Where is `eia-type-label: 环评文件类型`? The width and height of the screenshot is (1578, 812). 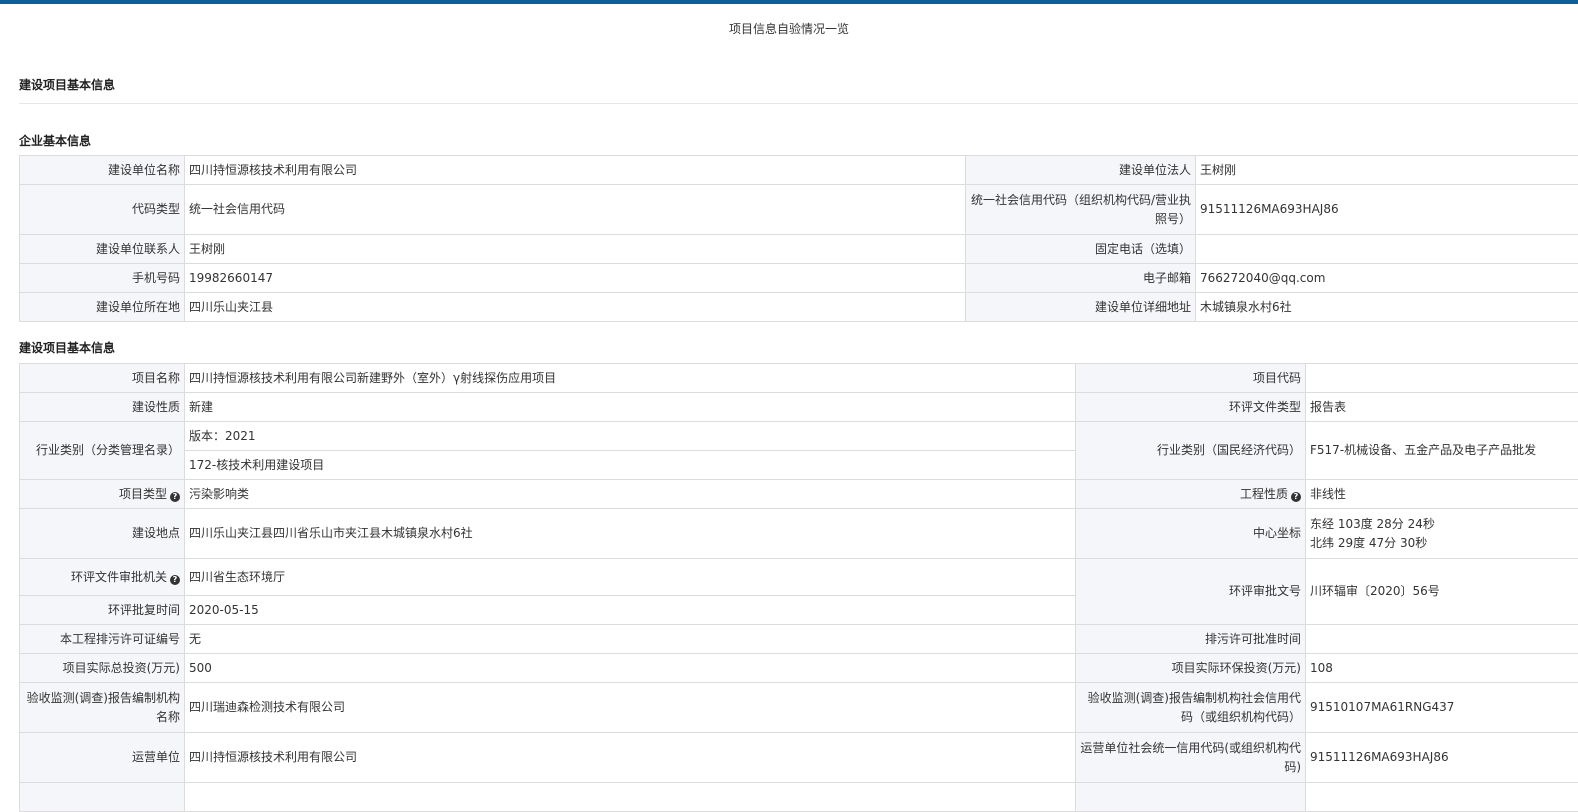 eia-type-label: 环评文件类型 is located at coordinates (1191, 407).